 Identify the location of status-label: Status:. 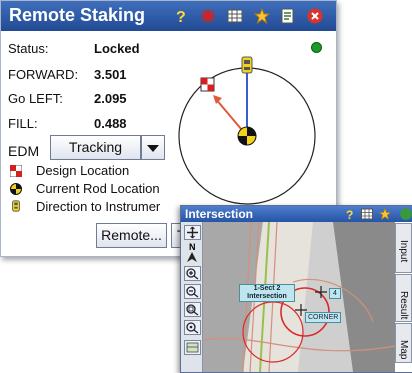
(28, 48).